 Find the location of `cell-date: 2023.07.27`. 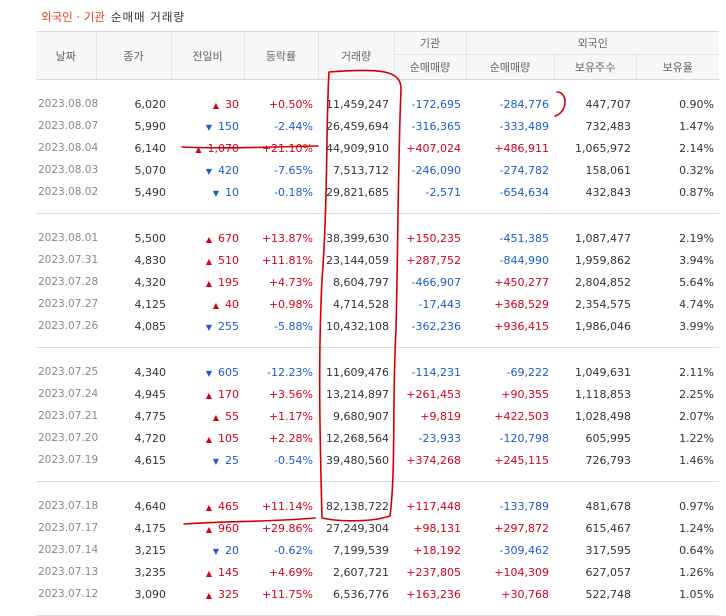

cell-date: 2023.07.27 is located at coordinates (68, 304).